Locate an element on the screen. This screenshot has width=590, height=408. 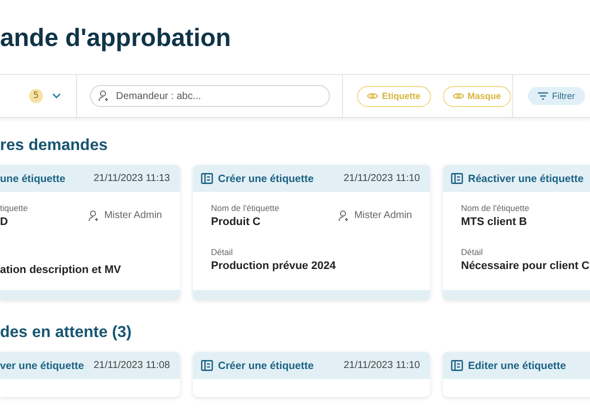
chevron-down-icon is located at coordinates (56, 96).